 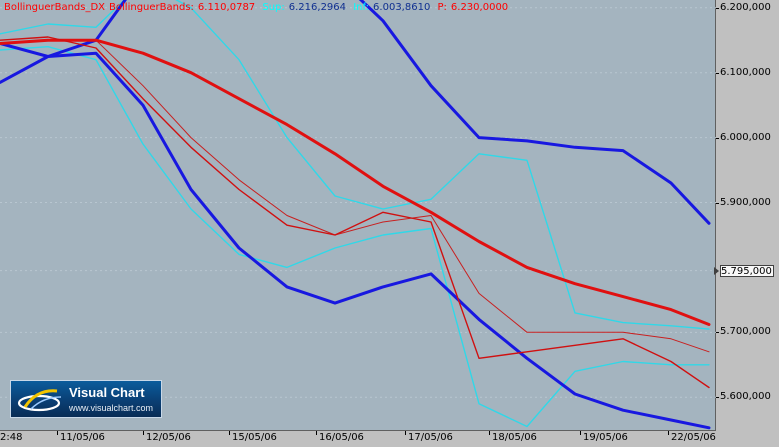 What do you see at coordinates (107, 392) in the screenshot?
I see `logo-title: Visual Chart` at bounding box center [107, 392].